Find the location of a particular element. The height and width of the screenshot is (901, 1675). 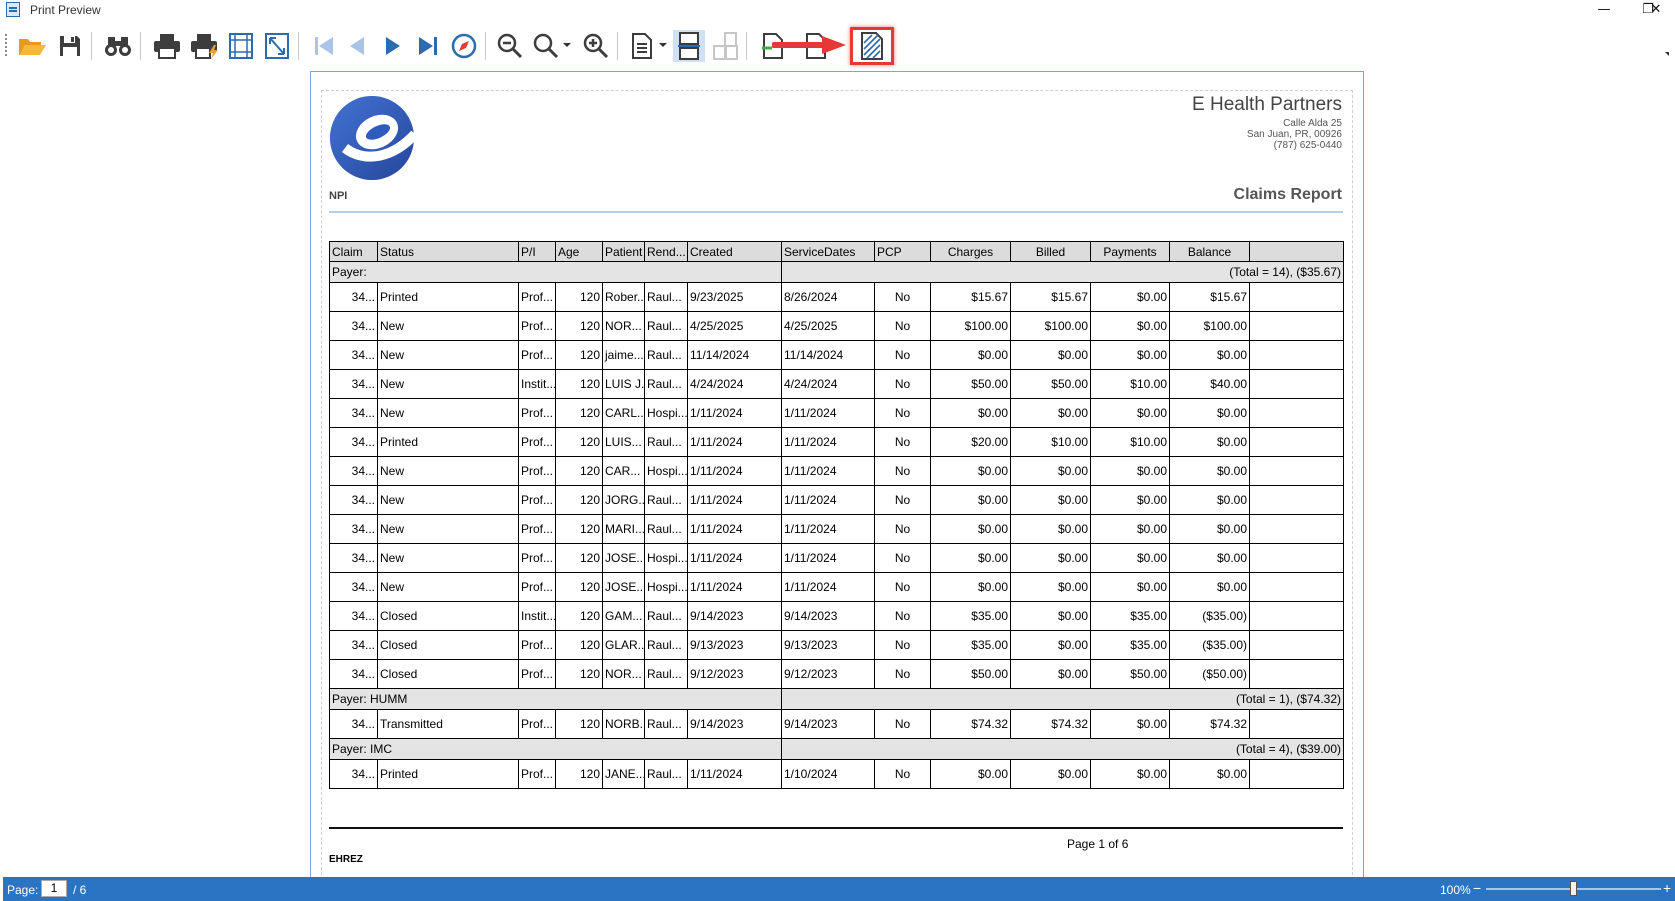

page-layout-dropdown-arrow is located at coordinates (663, 45).